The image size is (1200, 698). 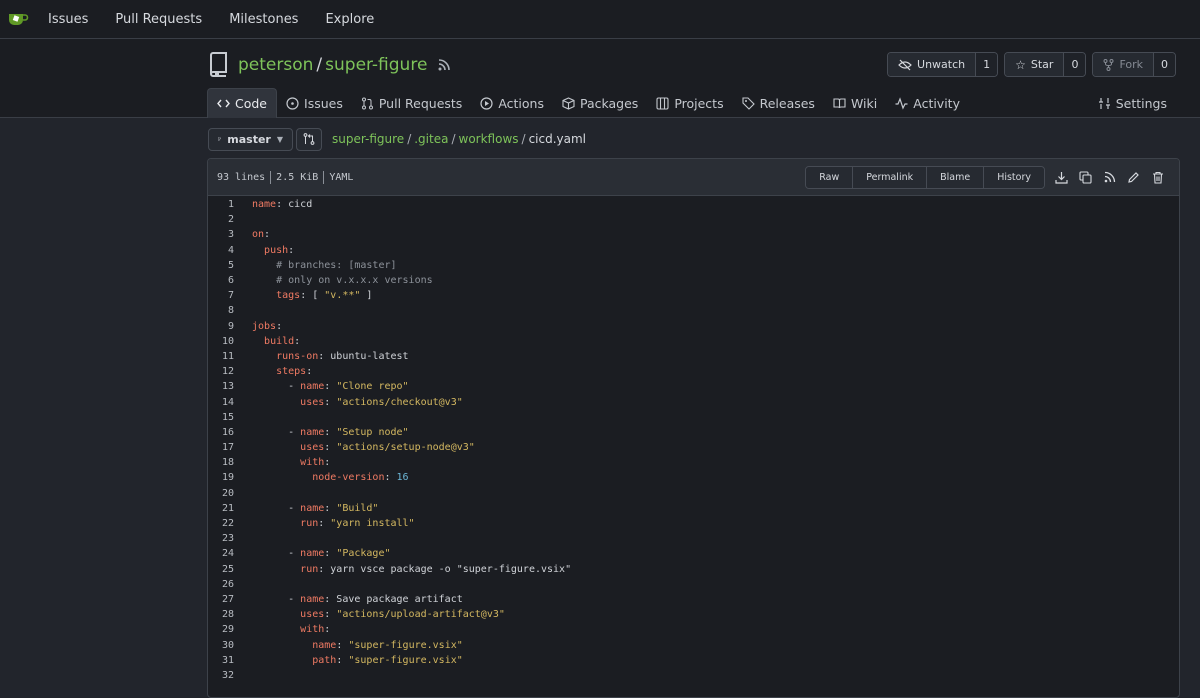 I want to click on tab-label: Projects, so click(x=699, y=103).